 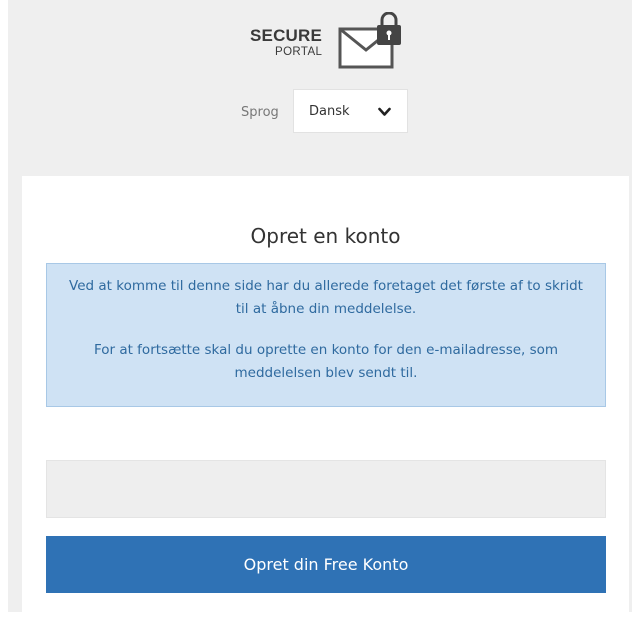 What do you see at coordinates (299, 52) in the screenshot?
I see `logo-text-portal: PORTAL` at bounding box center [299, 52].